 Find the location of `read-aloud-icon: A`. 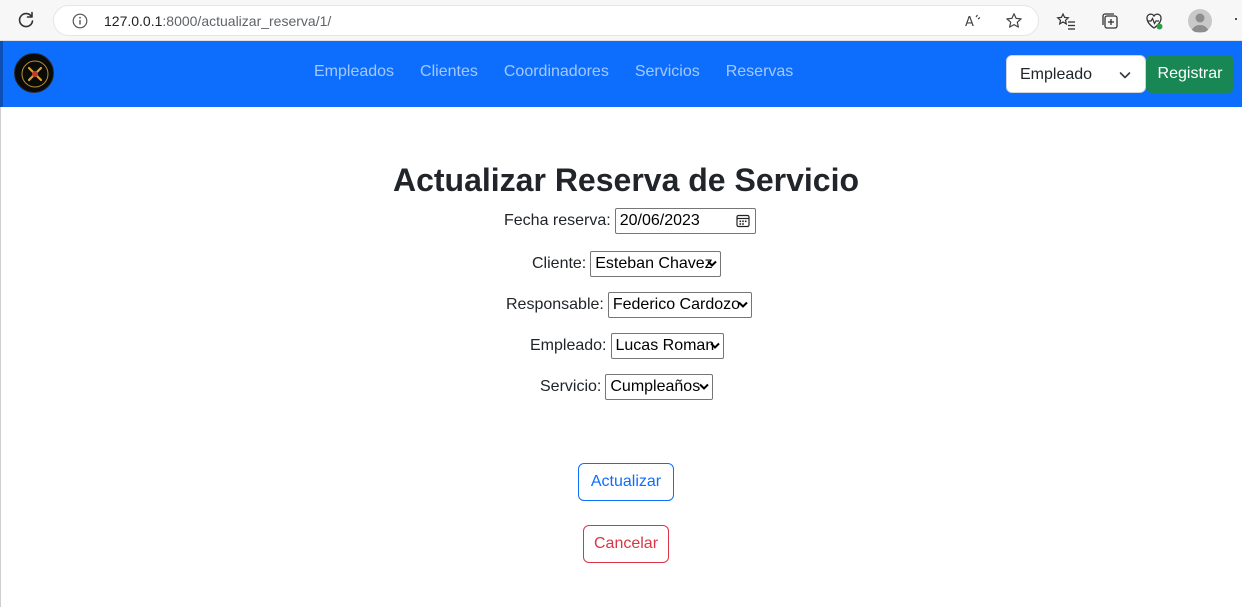

read-aloud-icon: A is located at coordinates (973, 21).